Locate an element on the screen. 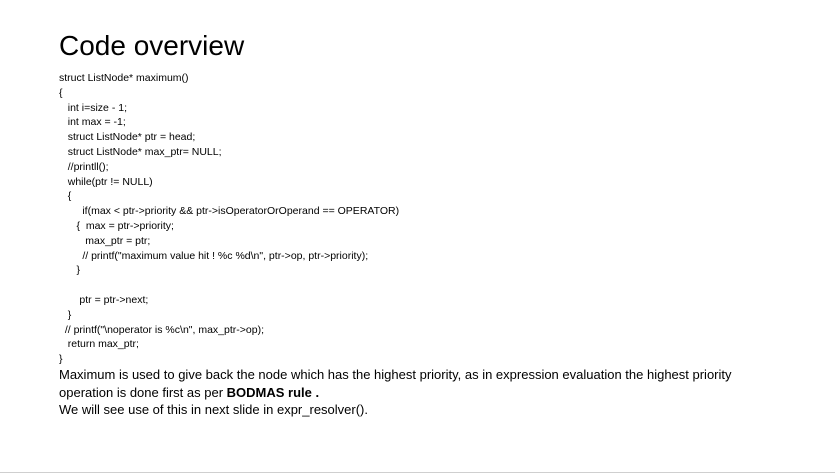 The image size is (835, 475). code-line: while(ptr != NULL) is located at coordinates (106, 181).